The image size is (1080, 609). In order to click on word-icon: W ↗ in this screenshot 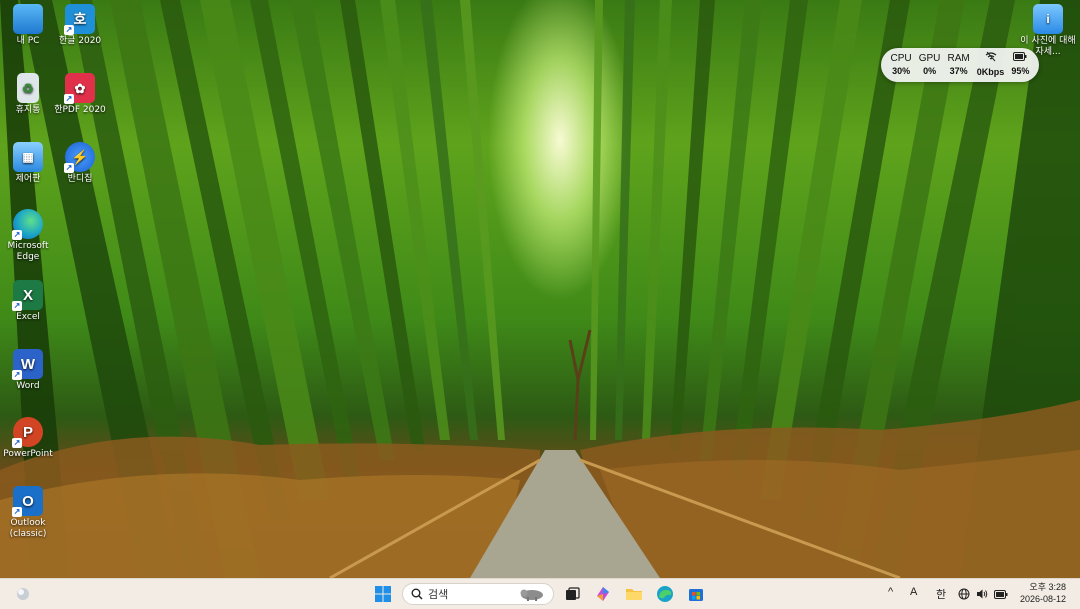, I will do `click(27, 364)`.